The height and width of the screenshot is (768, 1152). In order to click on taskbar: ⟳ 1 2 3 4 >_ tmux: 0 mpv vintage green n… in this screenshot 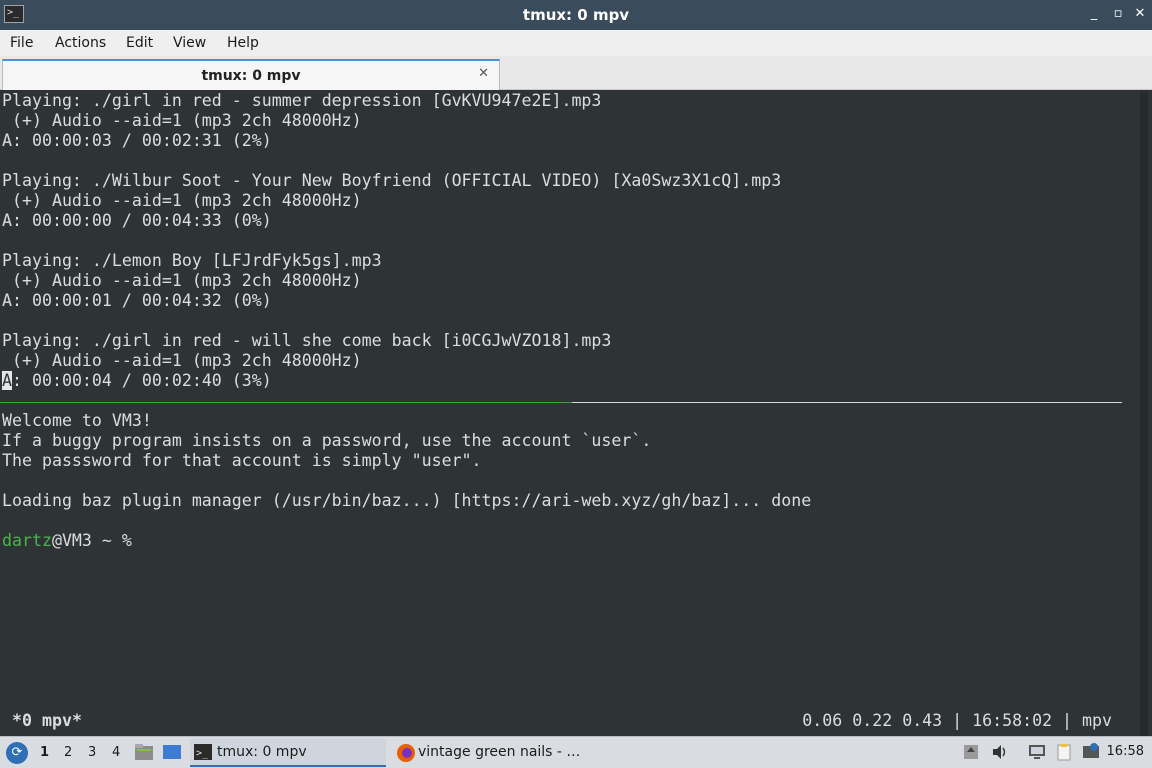, I will do `click(576, 752)`.